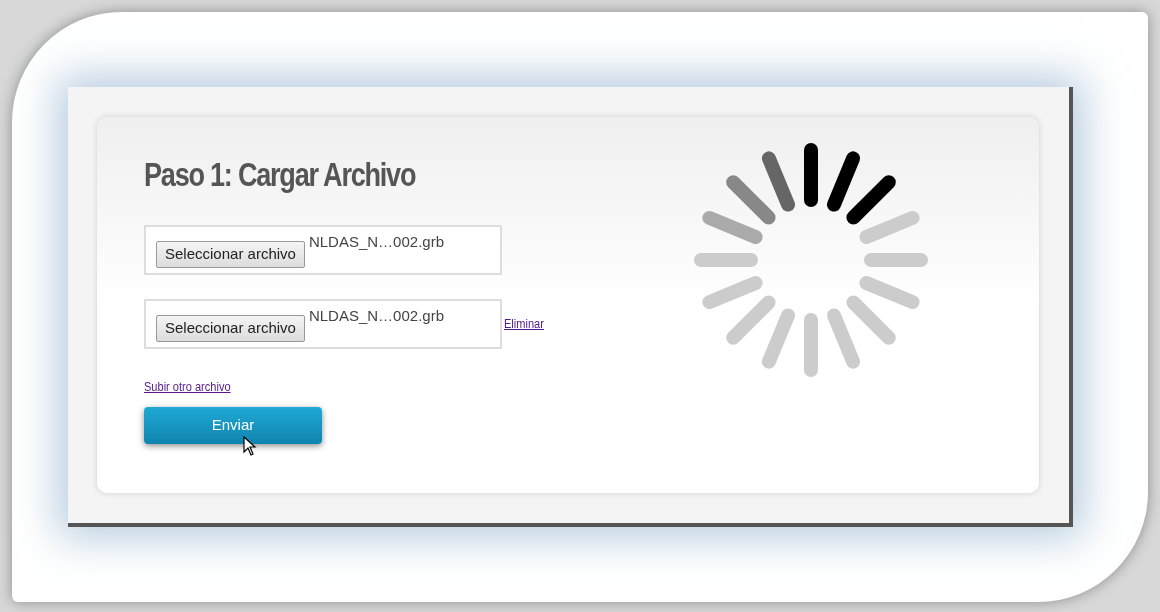  Describe the element at coordinates (250, 445) in the screenshot. I see `cursor-icon` at that location.